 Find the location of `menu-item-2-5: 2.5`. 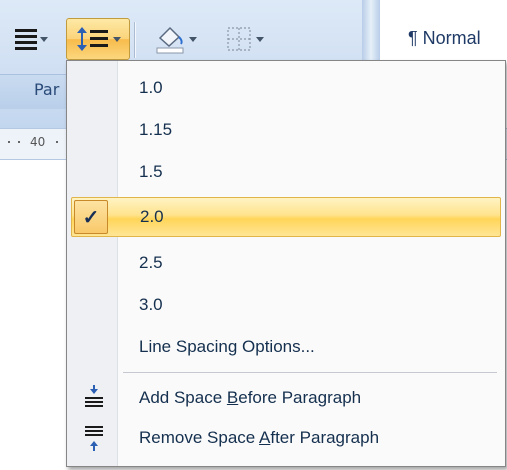

menu-item-2-5: 2.5 is located at coordinates (285, 263).